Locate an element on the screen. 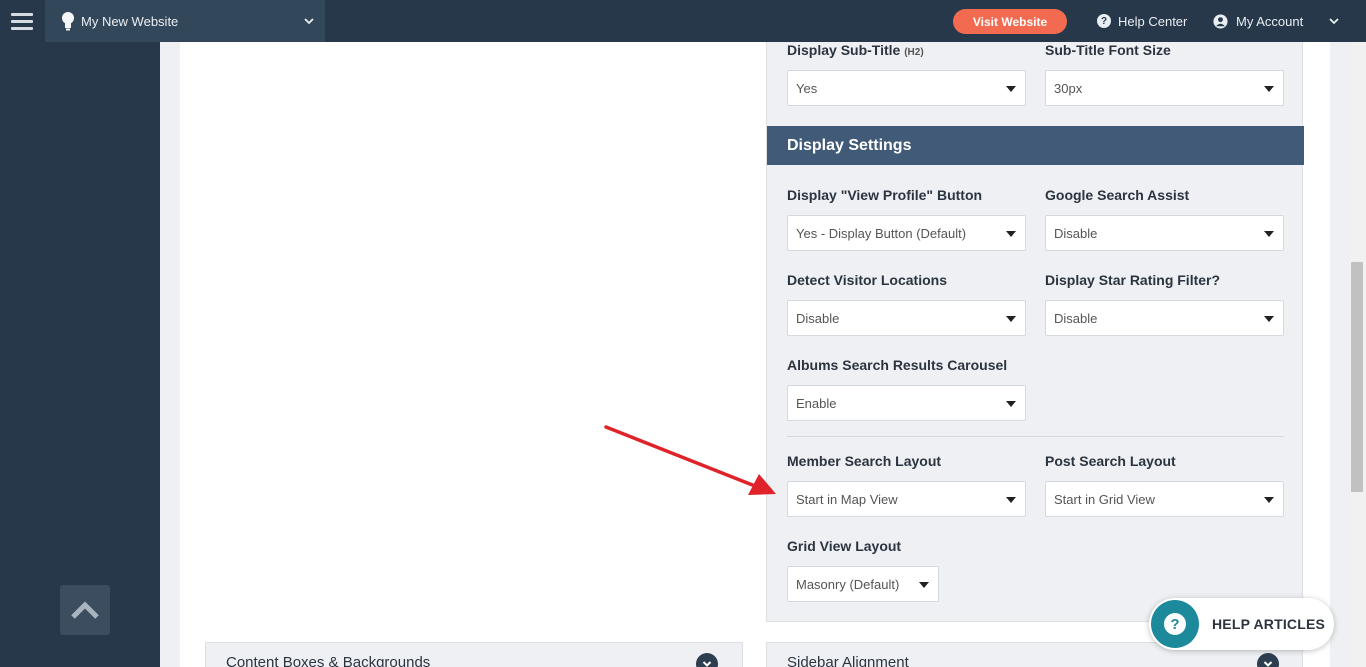 This screenshot has width=1366, height=667. sub-title-font-value: 30px is located at coordinates (1068, 88).